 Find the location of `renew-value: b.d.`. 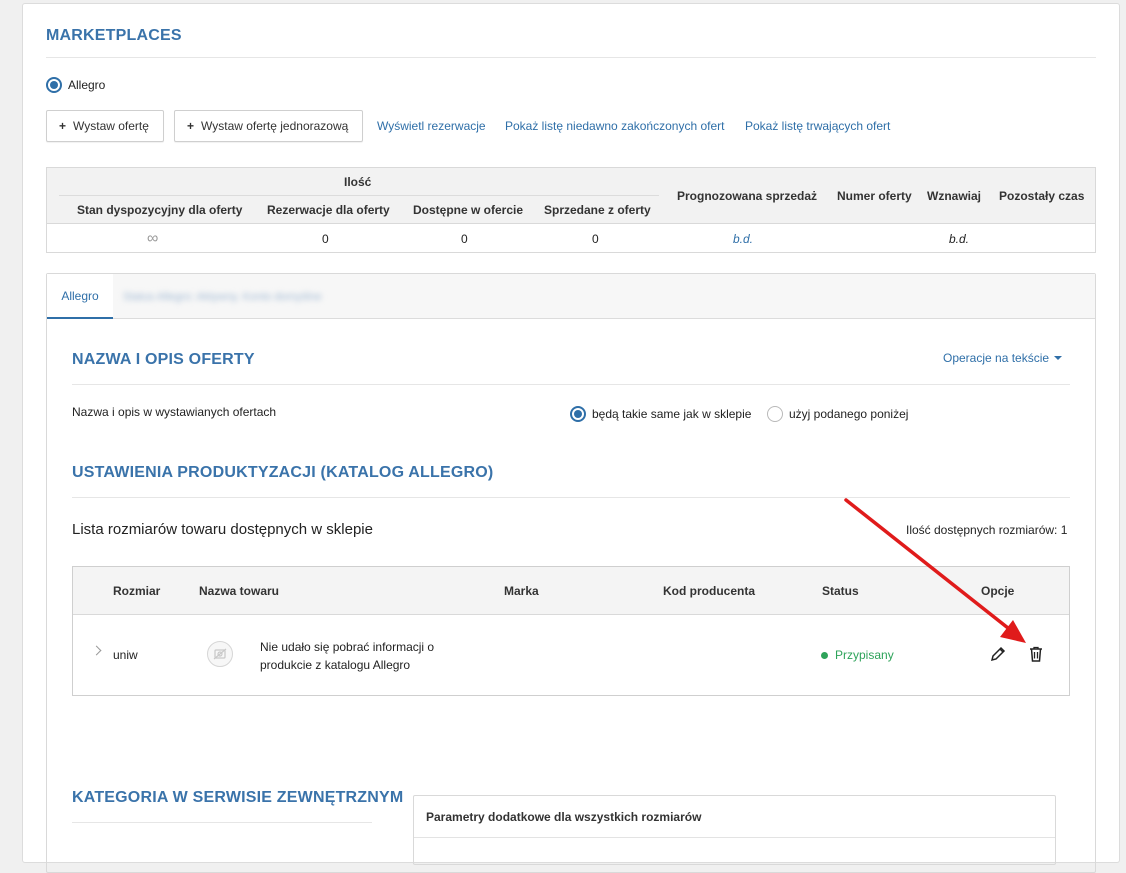

renew-value: b.d. is located at coordinates (959, 239).